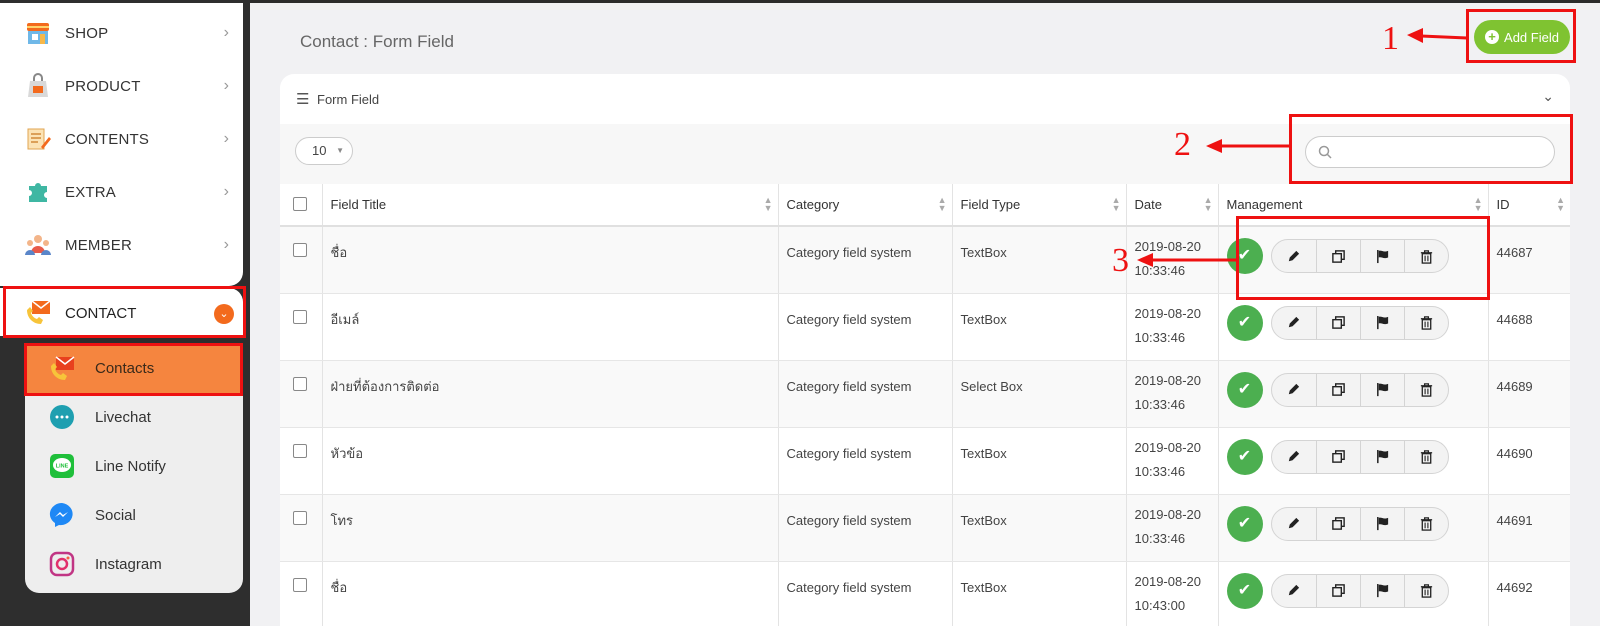 This screenshot has height=626, width=1600. What do you see at coordinates (115, 515) in the screenshot?
I see `submenu-item-label: Social` at bounding box center [115, 515].